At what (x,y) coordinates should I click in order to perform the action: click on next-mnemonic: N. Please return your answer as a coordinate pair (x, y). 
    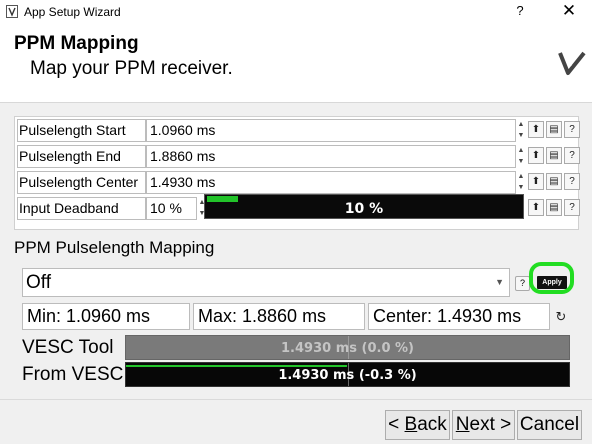
    Looking at the image, I should click on (462, 424).